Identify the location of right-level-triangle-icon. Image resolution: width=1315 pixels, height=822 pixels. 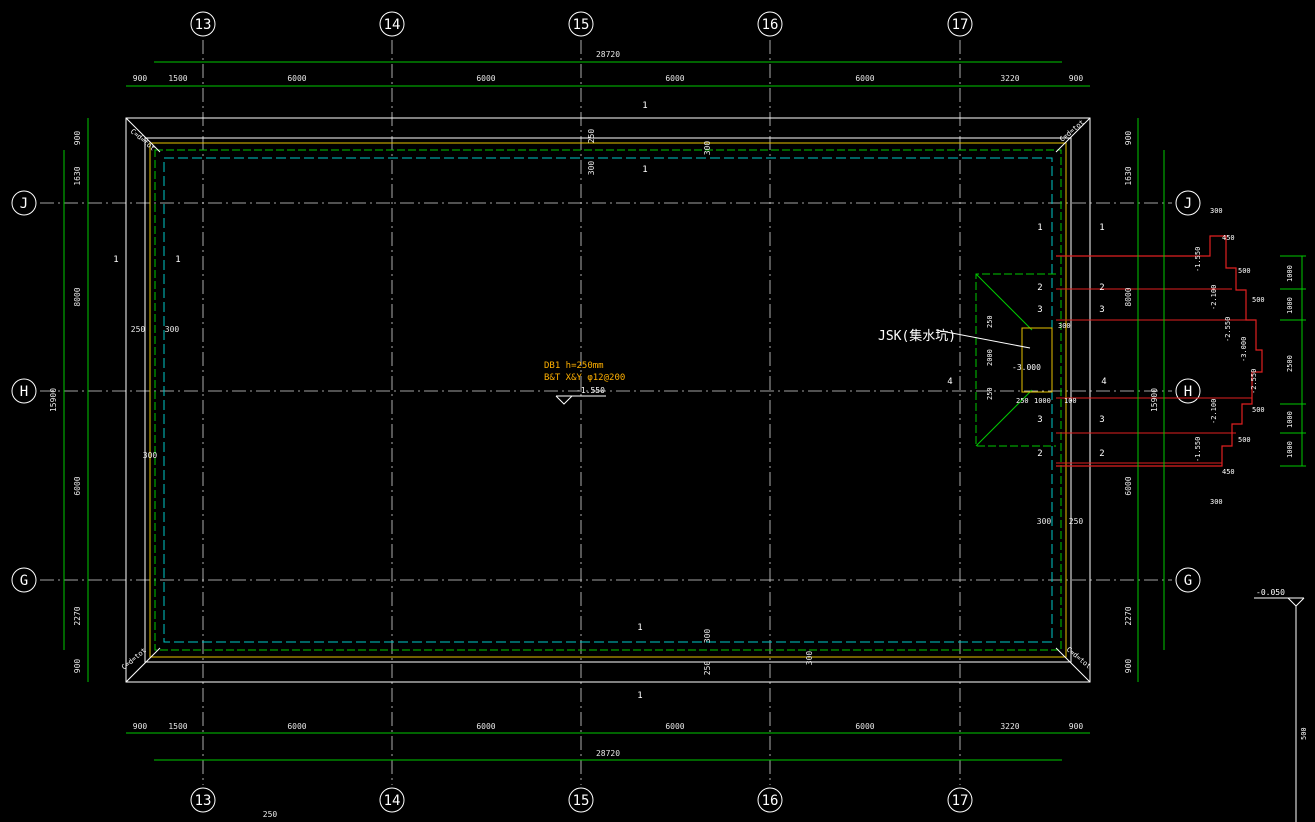
(1296, 602).